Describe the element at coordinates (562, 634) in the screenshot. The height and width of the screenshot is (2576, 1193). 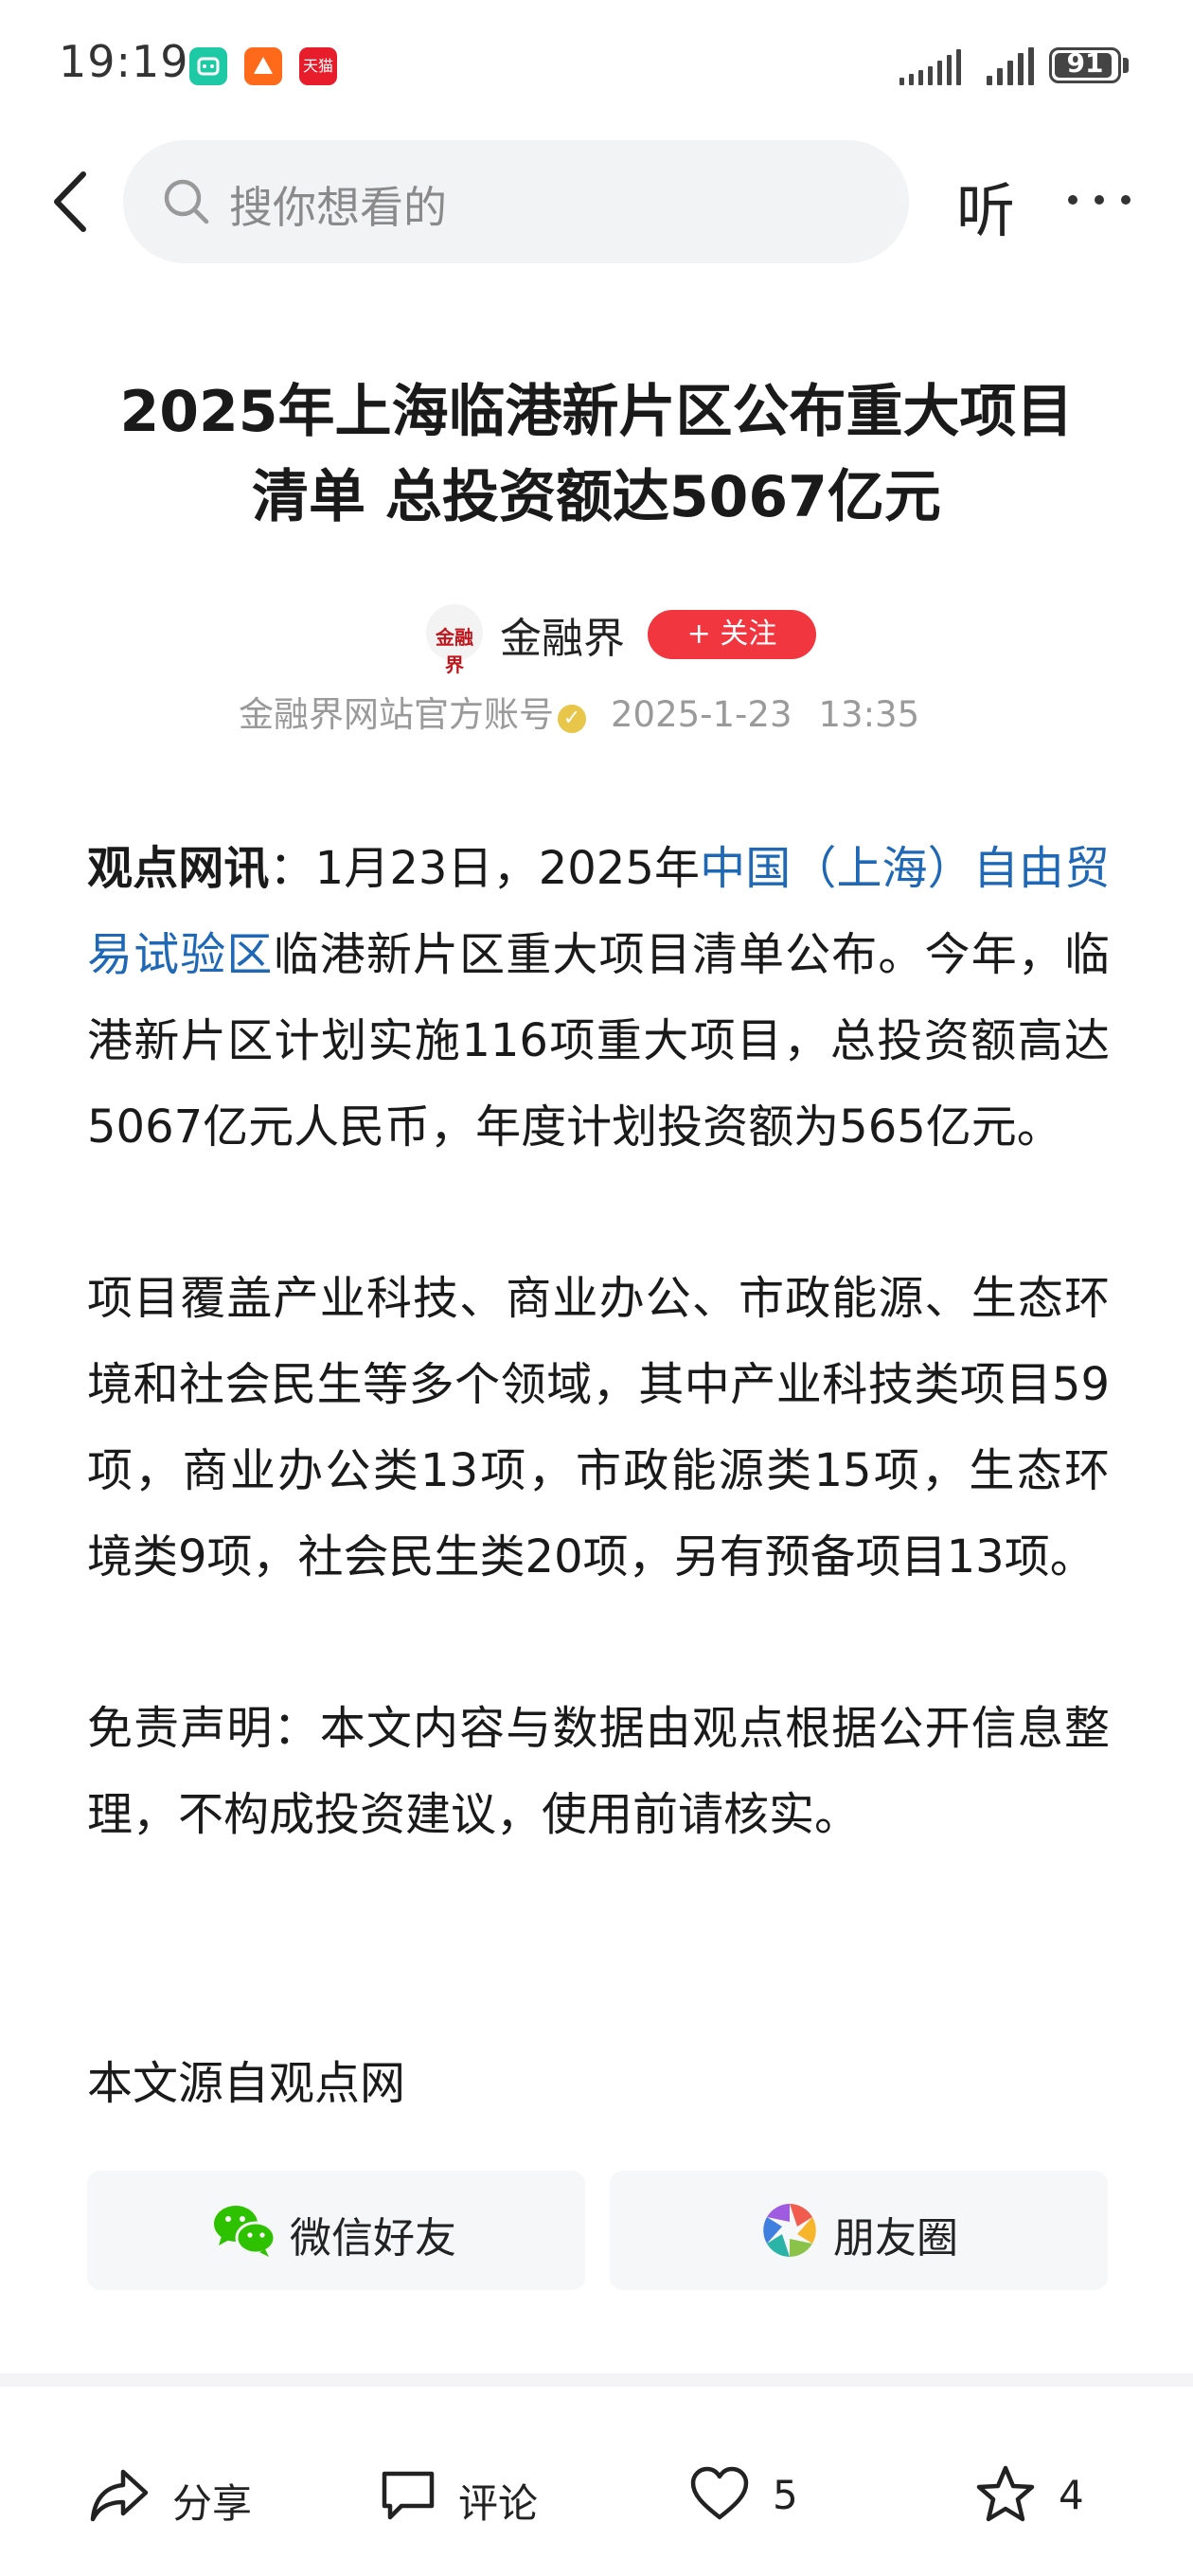
I see `author-name: 金融界` at that location.